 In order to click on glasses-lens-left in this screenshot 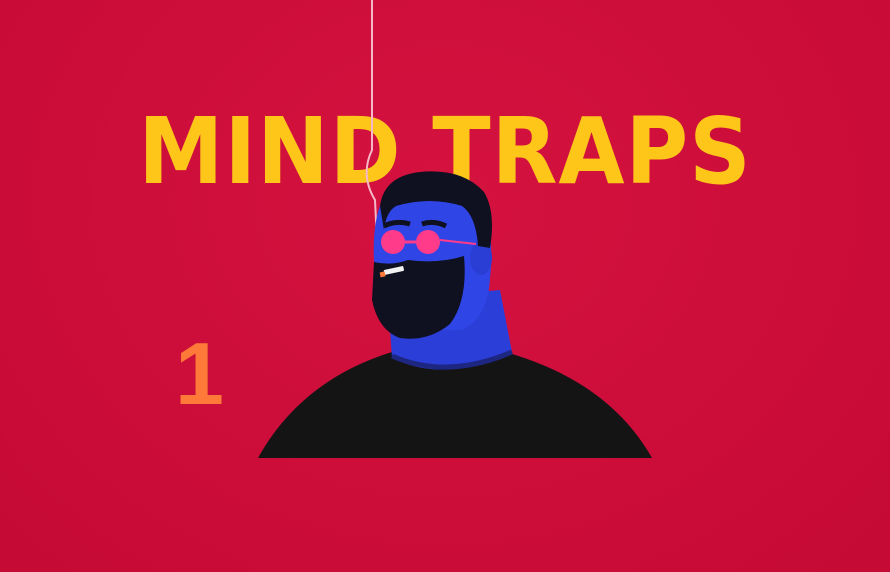, I will do `click(393, 242)`.